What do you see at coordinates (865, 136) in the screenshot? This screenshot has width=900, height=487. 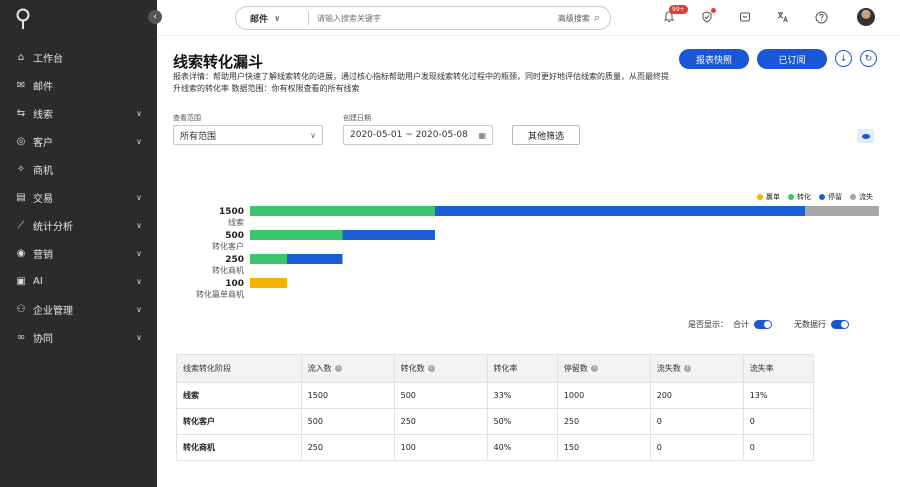 I see `eye-icon` at bounding box center [865, 136].